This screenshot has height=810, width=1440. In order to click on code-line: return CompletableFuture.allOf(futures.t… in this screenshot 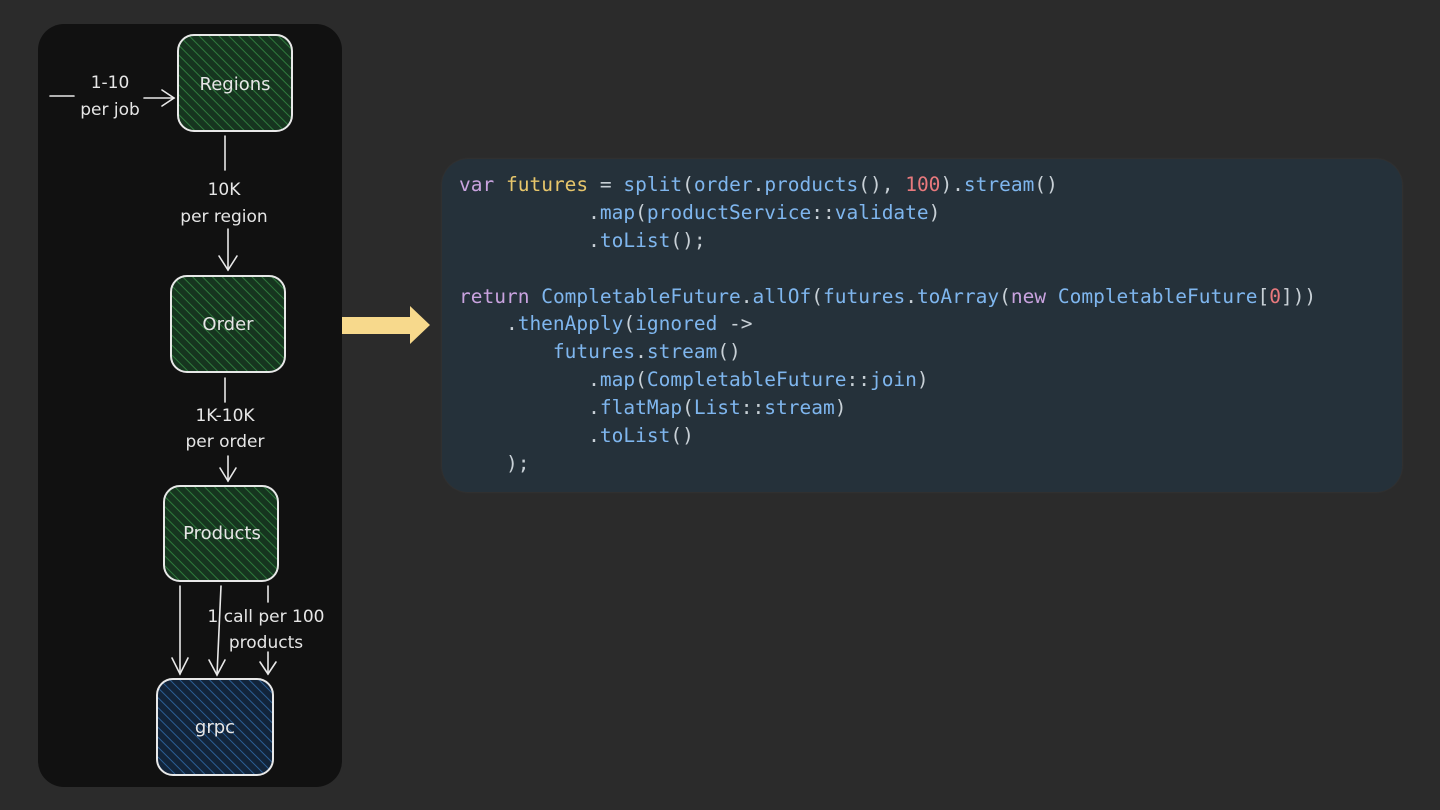, I will do `click(887, 297)`.